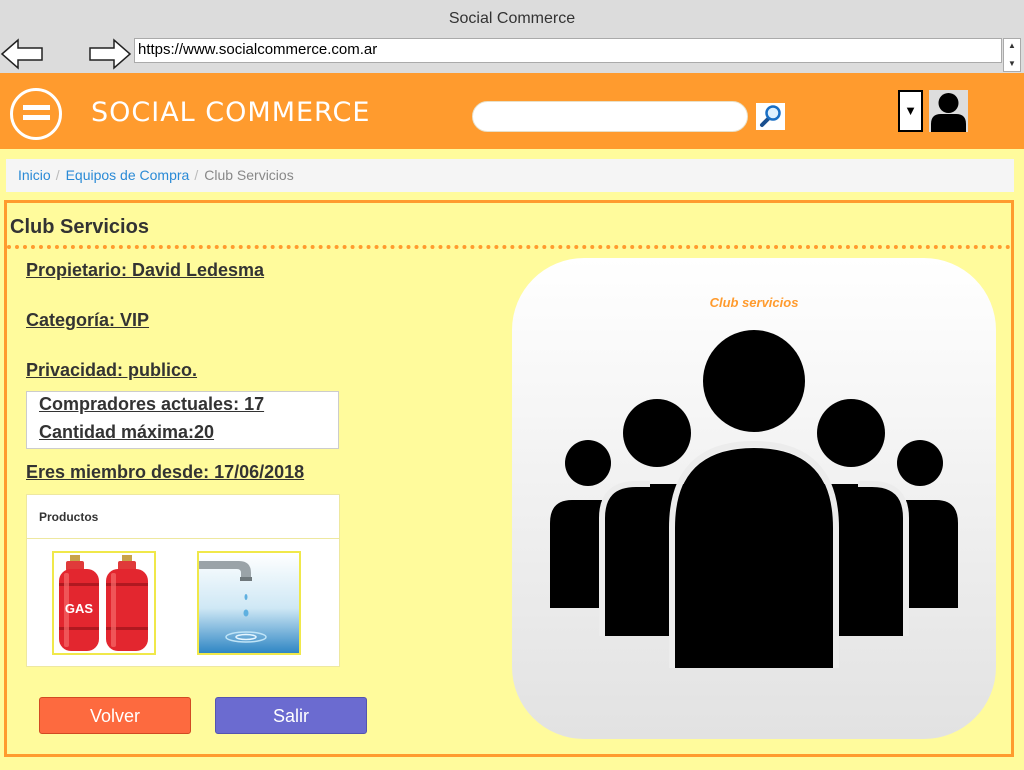 Image resolution: width=1024 pixels, height=770 pixels. What do you see at coordinates (910, 111) in the screenshot?
I see `user-menu-dropdown: ▼` at bounding box center [910, 111].